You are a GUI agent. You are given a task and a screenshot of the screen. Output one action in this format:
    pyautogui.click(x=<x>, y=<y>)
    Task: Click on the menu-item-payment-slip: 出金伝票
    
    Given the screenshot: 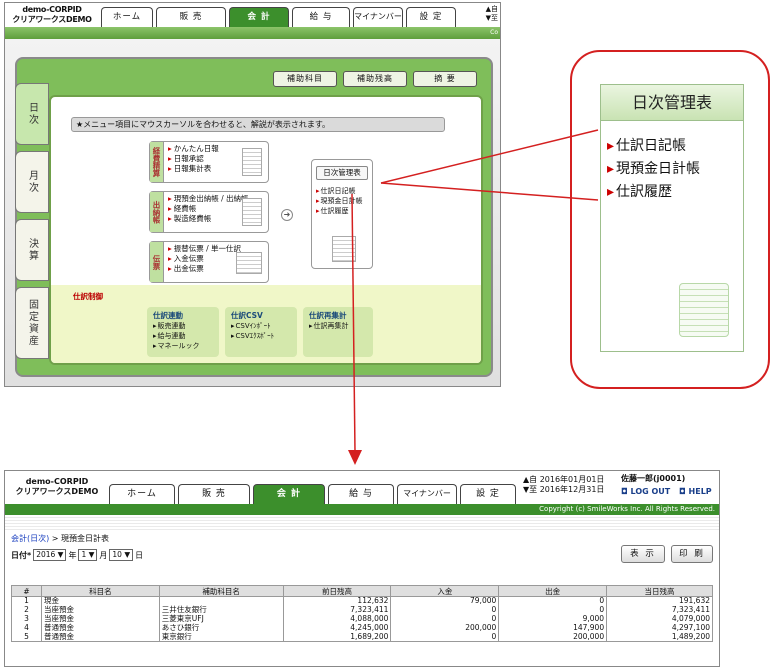 What is the action you would take?
    pyautogui.click(x=204, y=269)
    